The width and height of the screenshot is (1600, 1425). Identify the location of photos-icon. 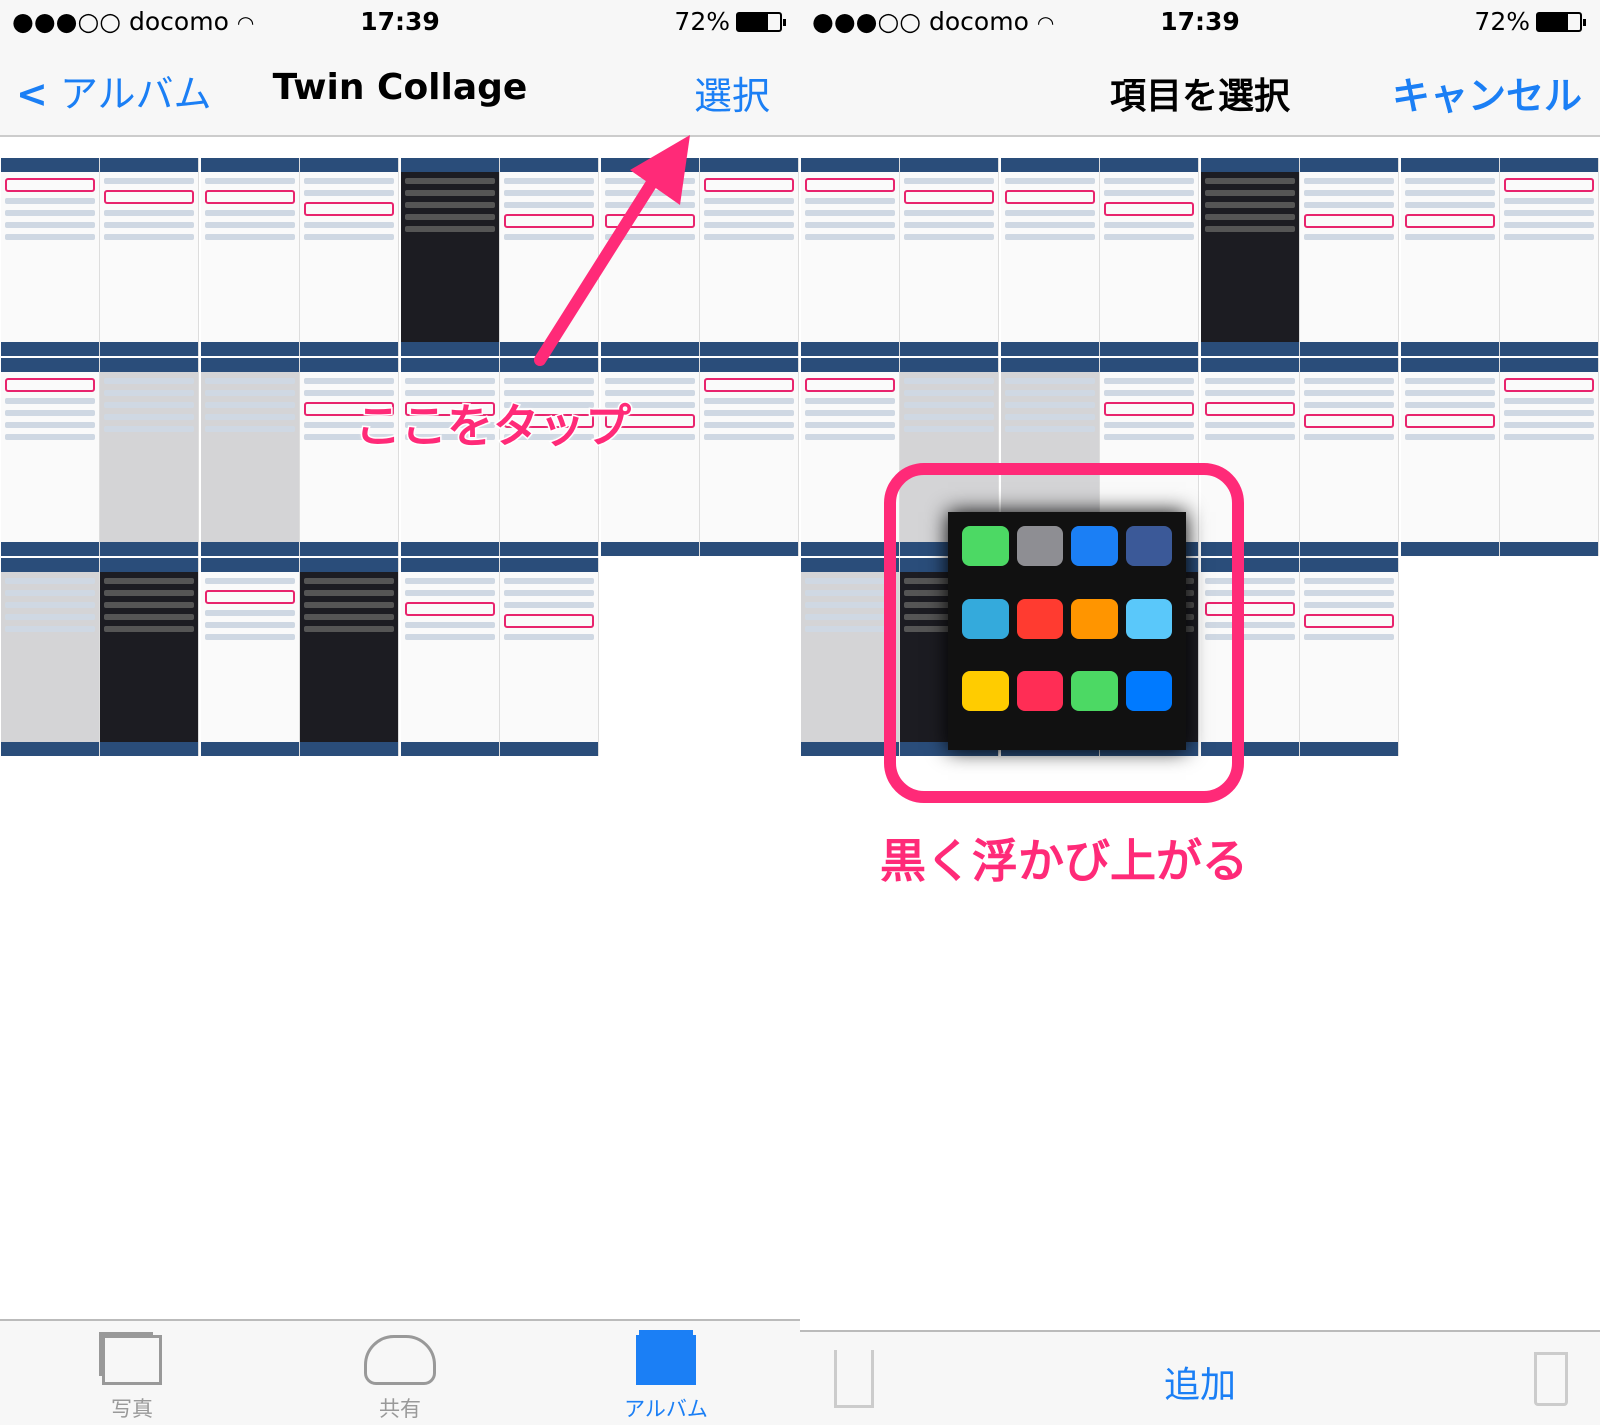
(132, 1360).